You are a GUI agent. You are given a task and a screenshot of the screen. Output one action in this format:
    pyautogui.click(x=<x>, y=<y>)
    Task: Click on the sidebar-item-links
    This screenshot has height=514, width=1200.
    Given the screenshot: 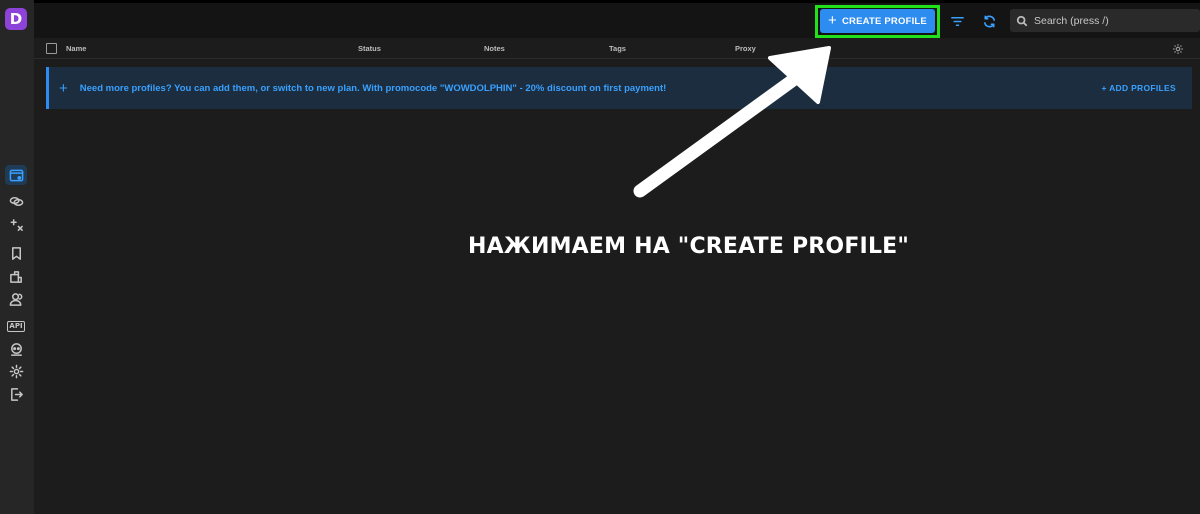 What is the action you would take?
    pyautogui.click(x=16, y=201)
    